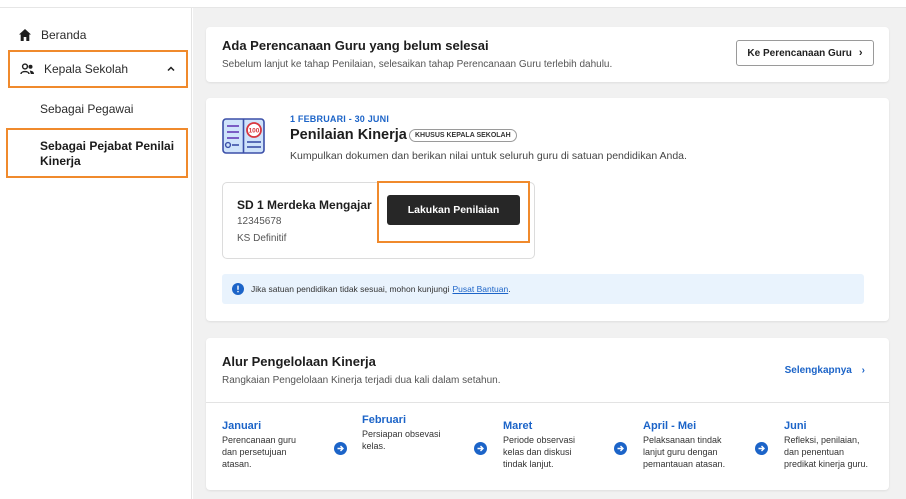 The image size is (906, 499). What do you see at coordinates (814, 452) in the screenshot?
I see `step-line: dan penentuan` at bounding box center [814, 452].